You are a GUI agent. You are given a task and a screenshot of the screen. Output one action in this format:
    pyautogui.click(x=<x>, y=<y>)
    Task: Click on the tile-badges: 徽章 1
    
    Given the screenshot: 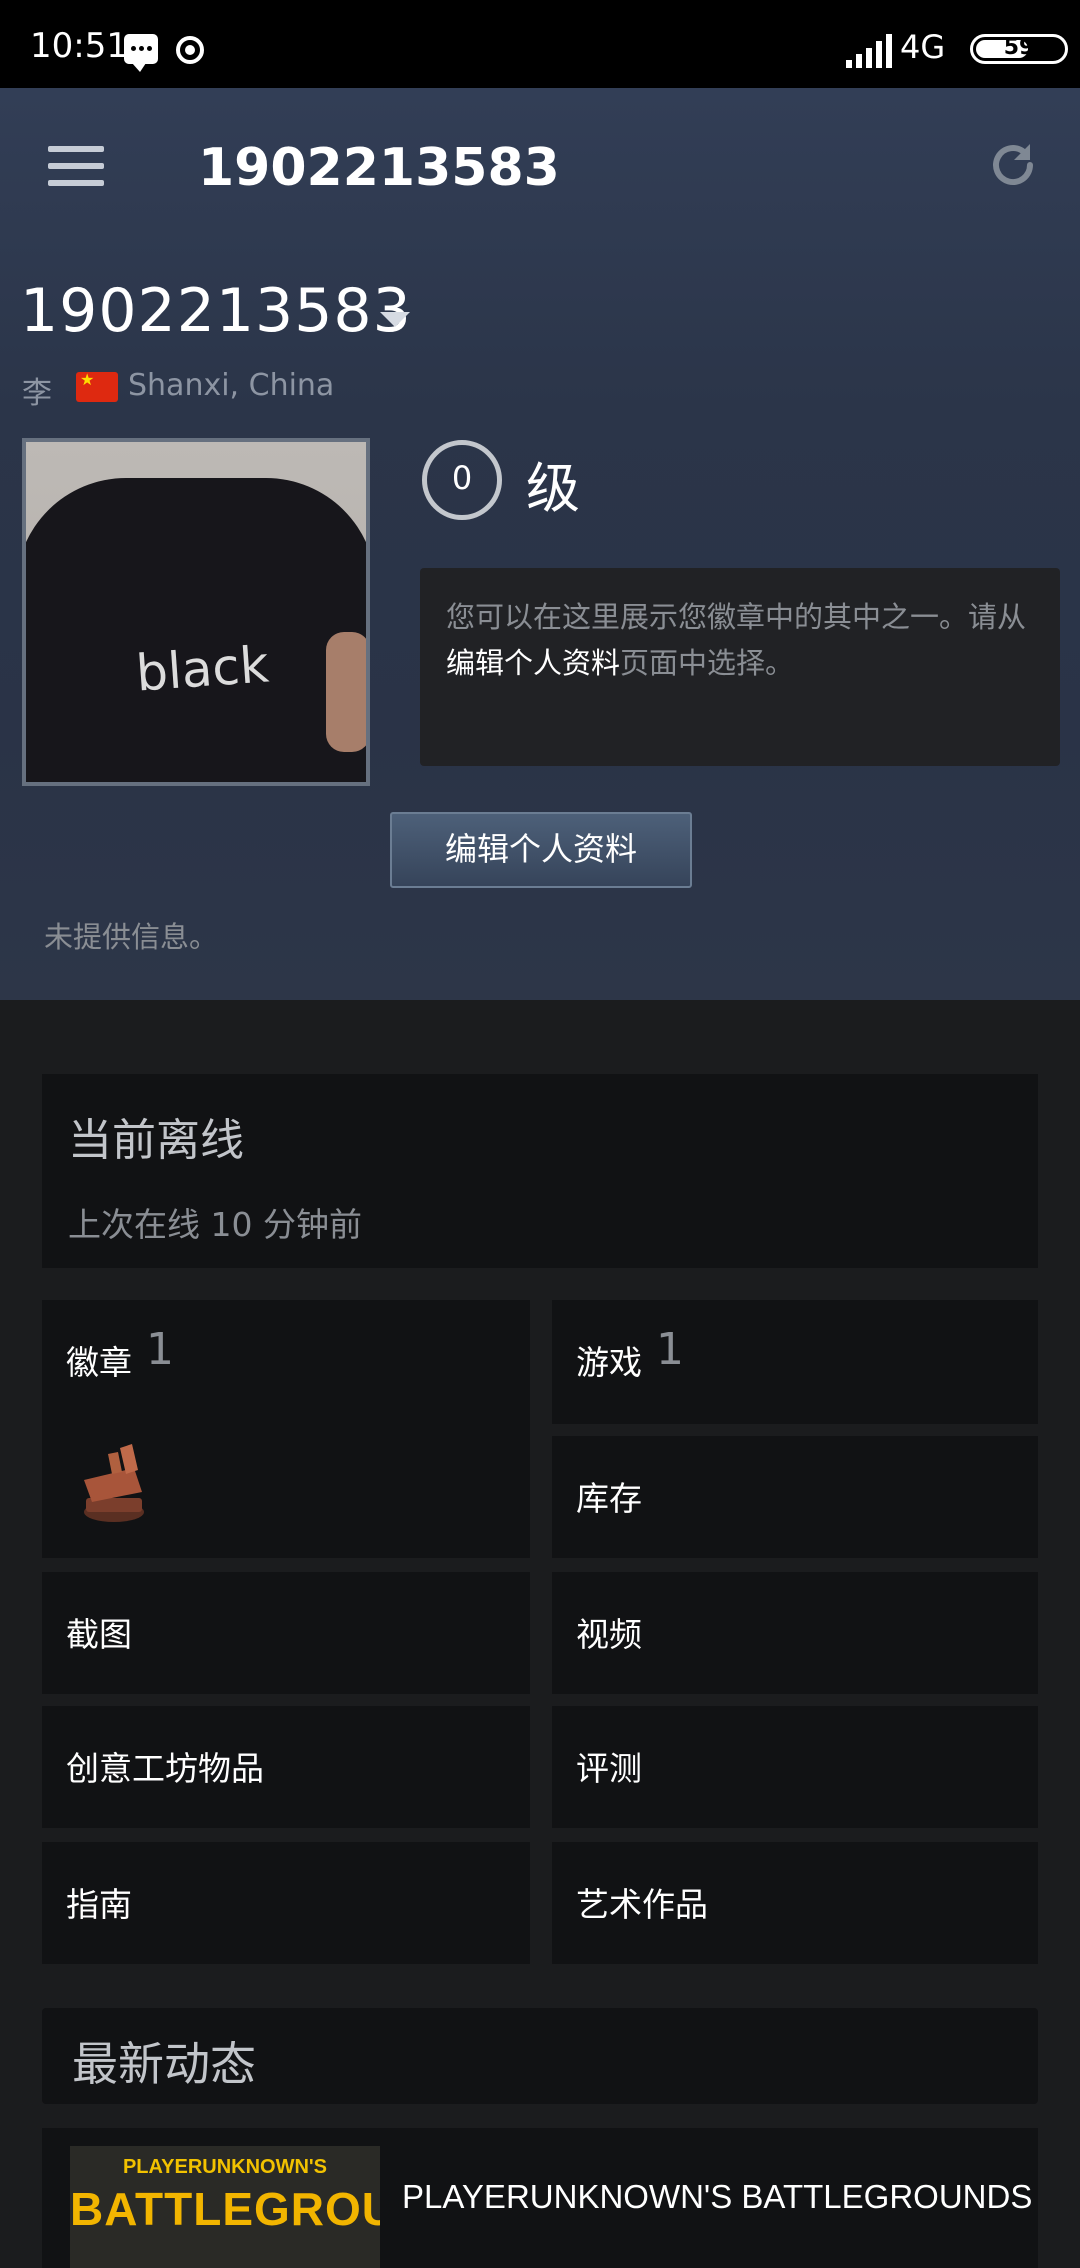 What is the action you would take?
    pyautogui.click(x=286, y=1429)
    